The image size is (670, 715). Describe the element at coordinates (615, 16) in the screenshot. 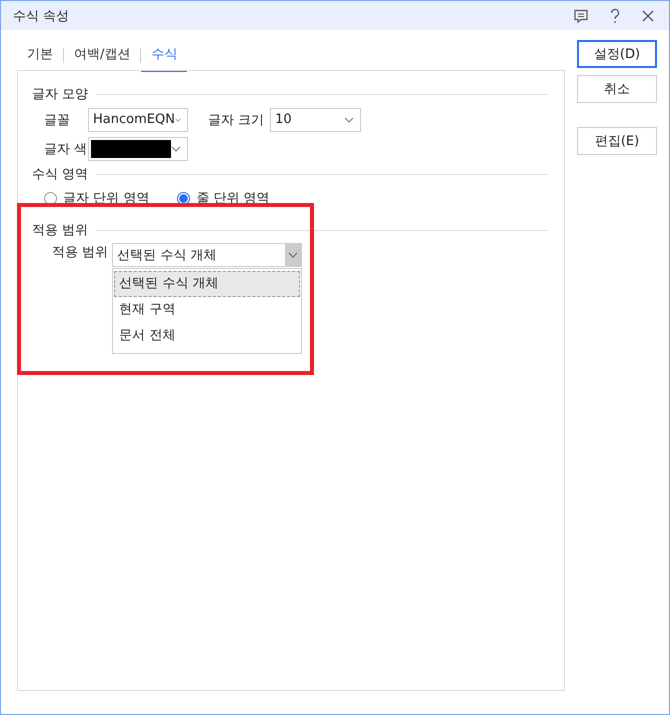

I see `help-icon` at that location.